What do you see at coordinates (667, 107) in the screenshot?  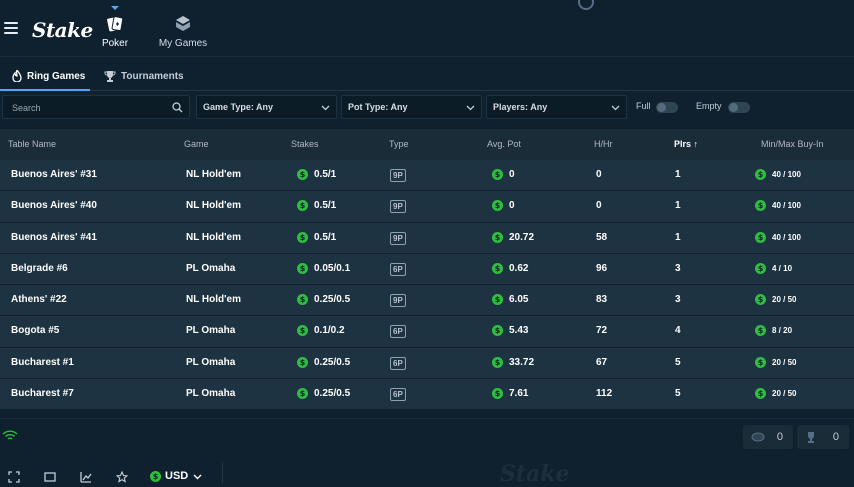 I see `full-toggle` at bounding box center [667, 107].